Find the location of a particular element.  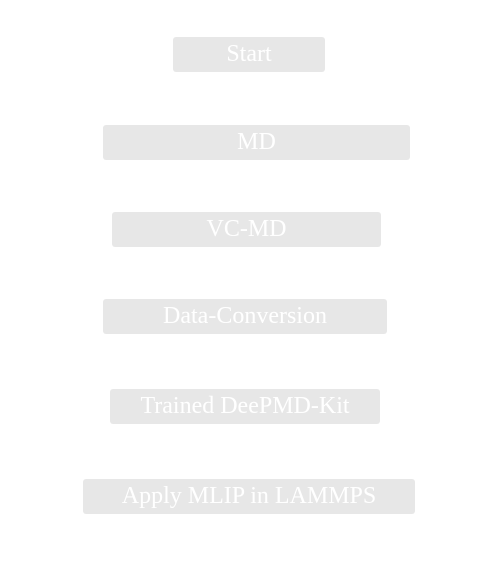

step-start: Start is located at coordinates (249, 54).